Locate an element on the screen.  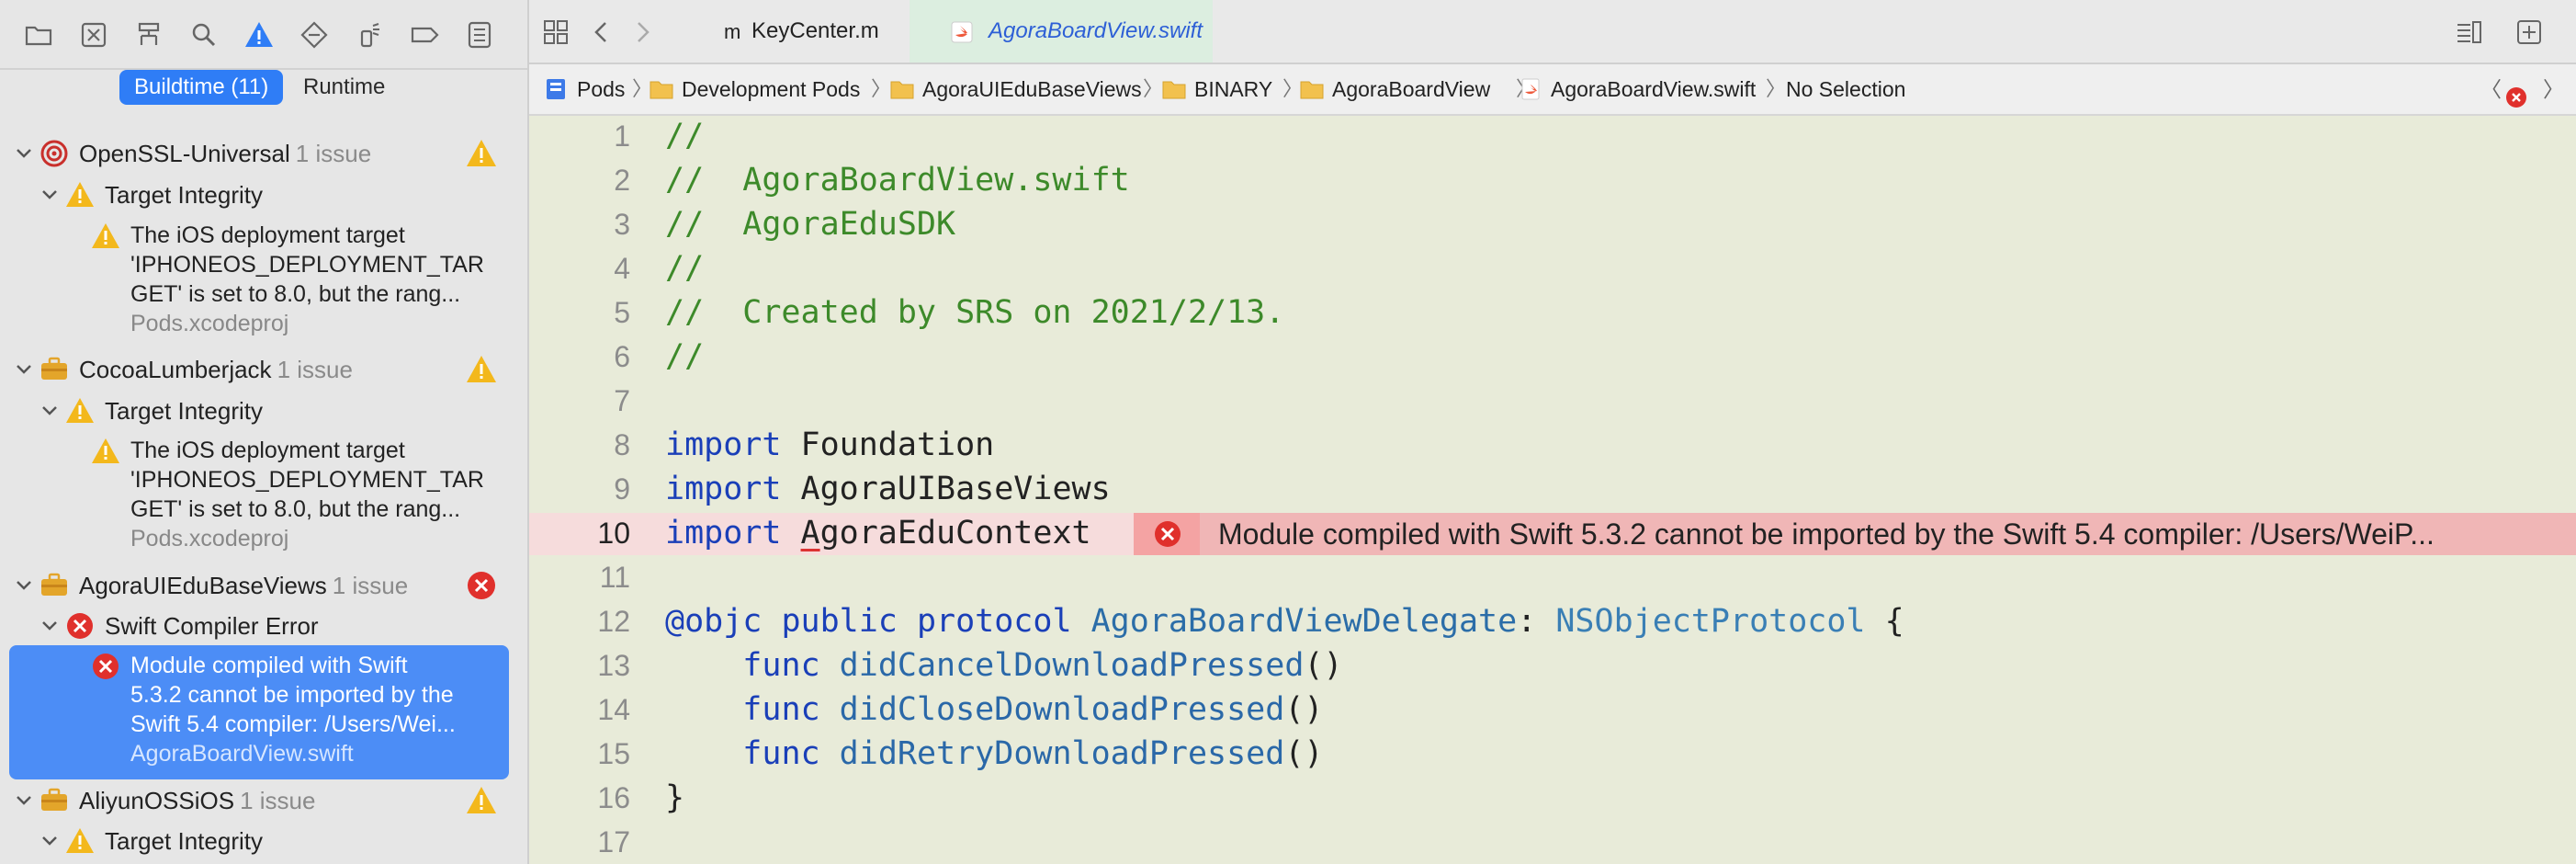
list-icon is located at coordinates (479, 34).